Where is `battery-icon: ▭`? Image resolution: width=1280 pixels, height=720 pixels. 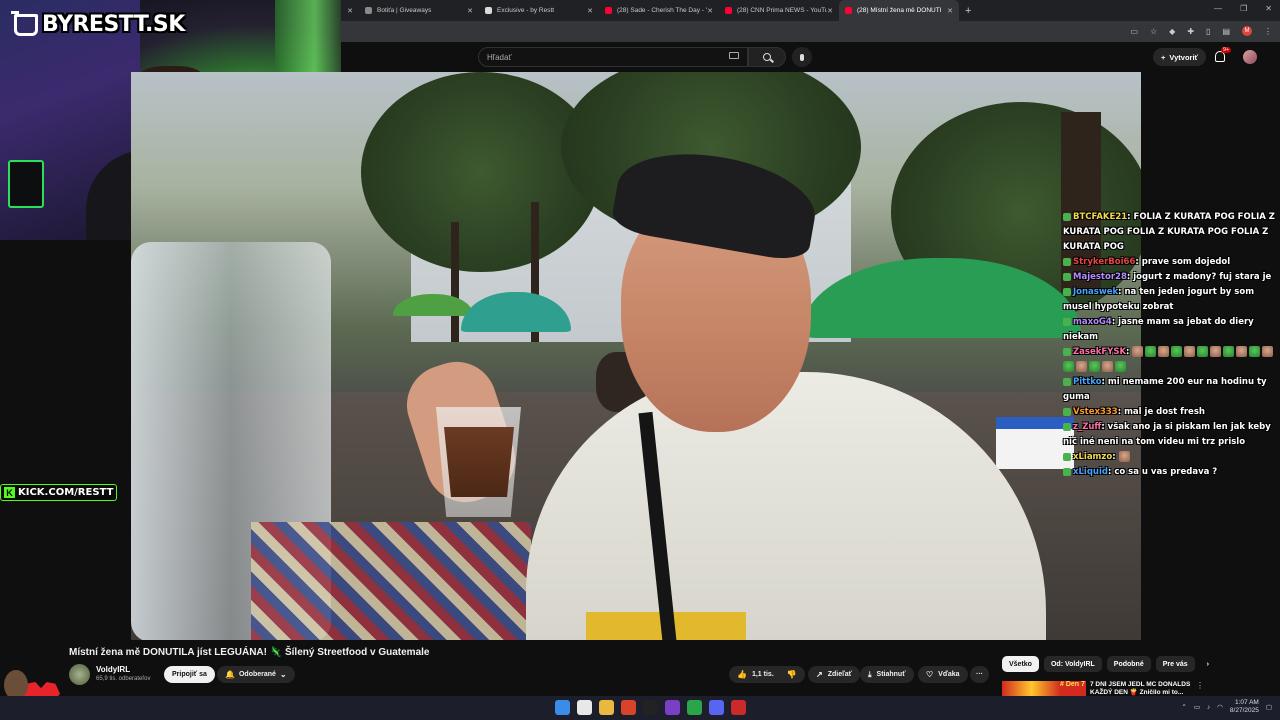 battery-icon: ▭ is located at coordinates (1197, 707).